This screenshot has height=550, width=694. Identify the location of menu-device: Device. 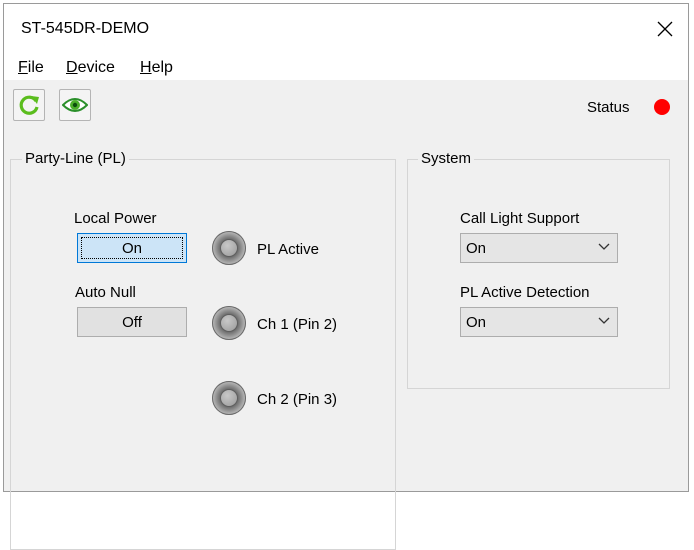
(90, 68).